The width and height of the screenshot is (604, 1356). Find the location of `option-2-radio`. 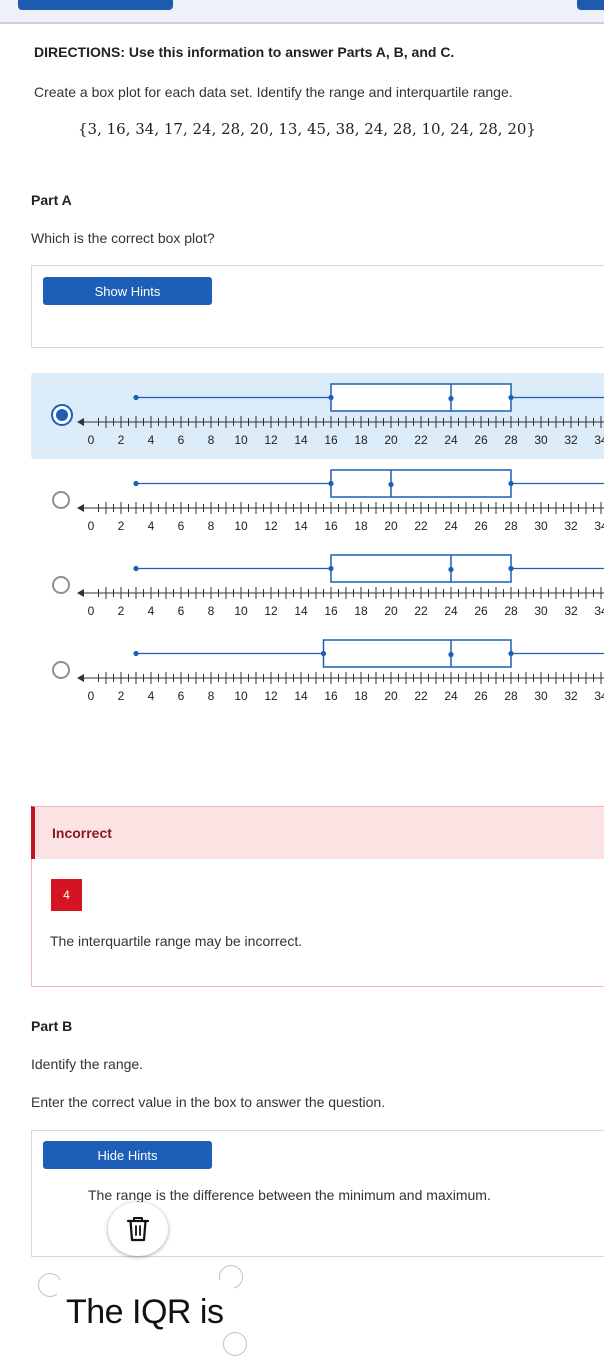

option-2-radio is located at coordinates (61, 500).